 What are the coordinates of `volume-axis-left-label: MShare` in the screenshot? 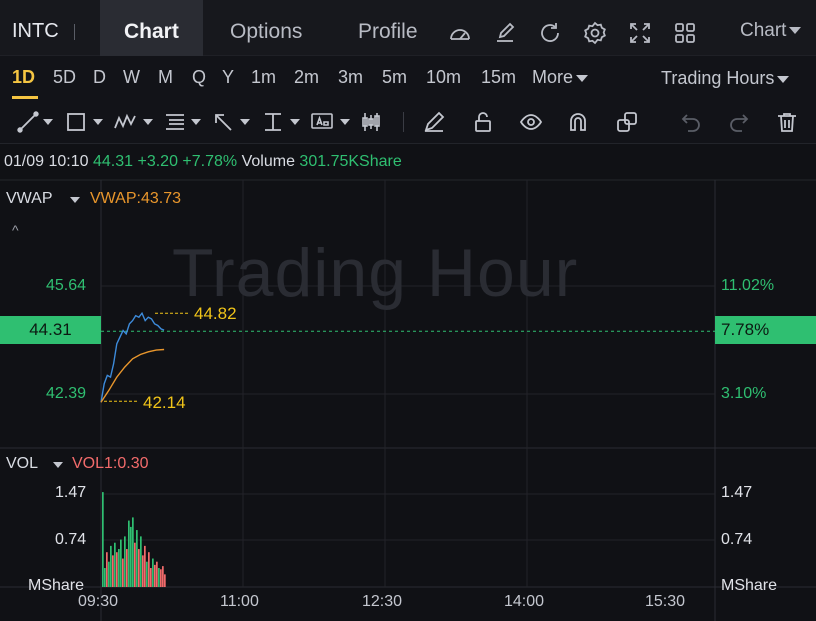 It's located at (56, 585).